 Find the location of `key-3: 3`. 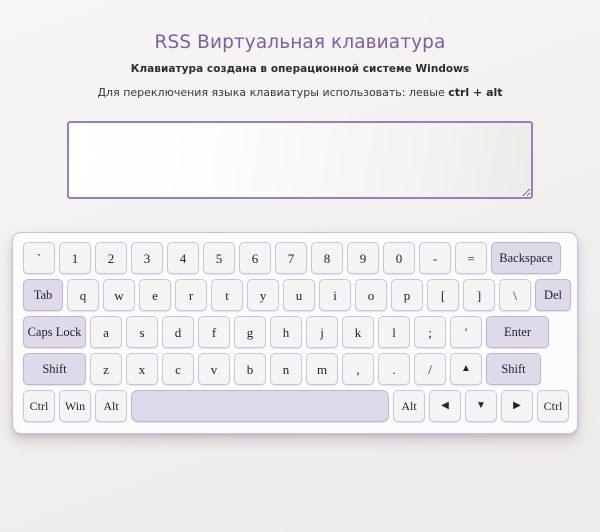

key-3: 3 is located at coordinates (147, 258).